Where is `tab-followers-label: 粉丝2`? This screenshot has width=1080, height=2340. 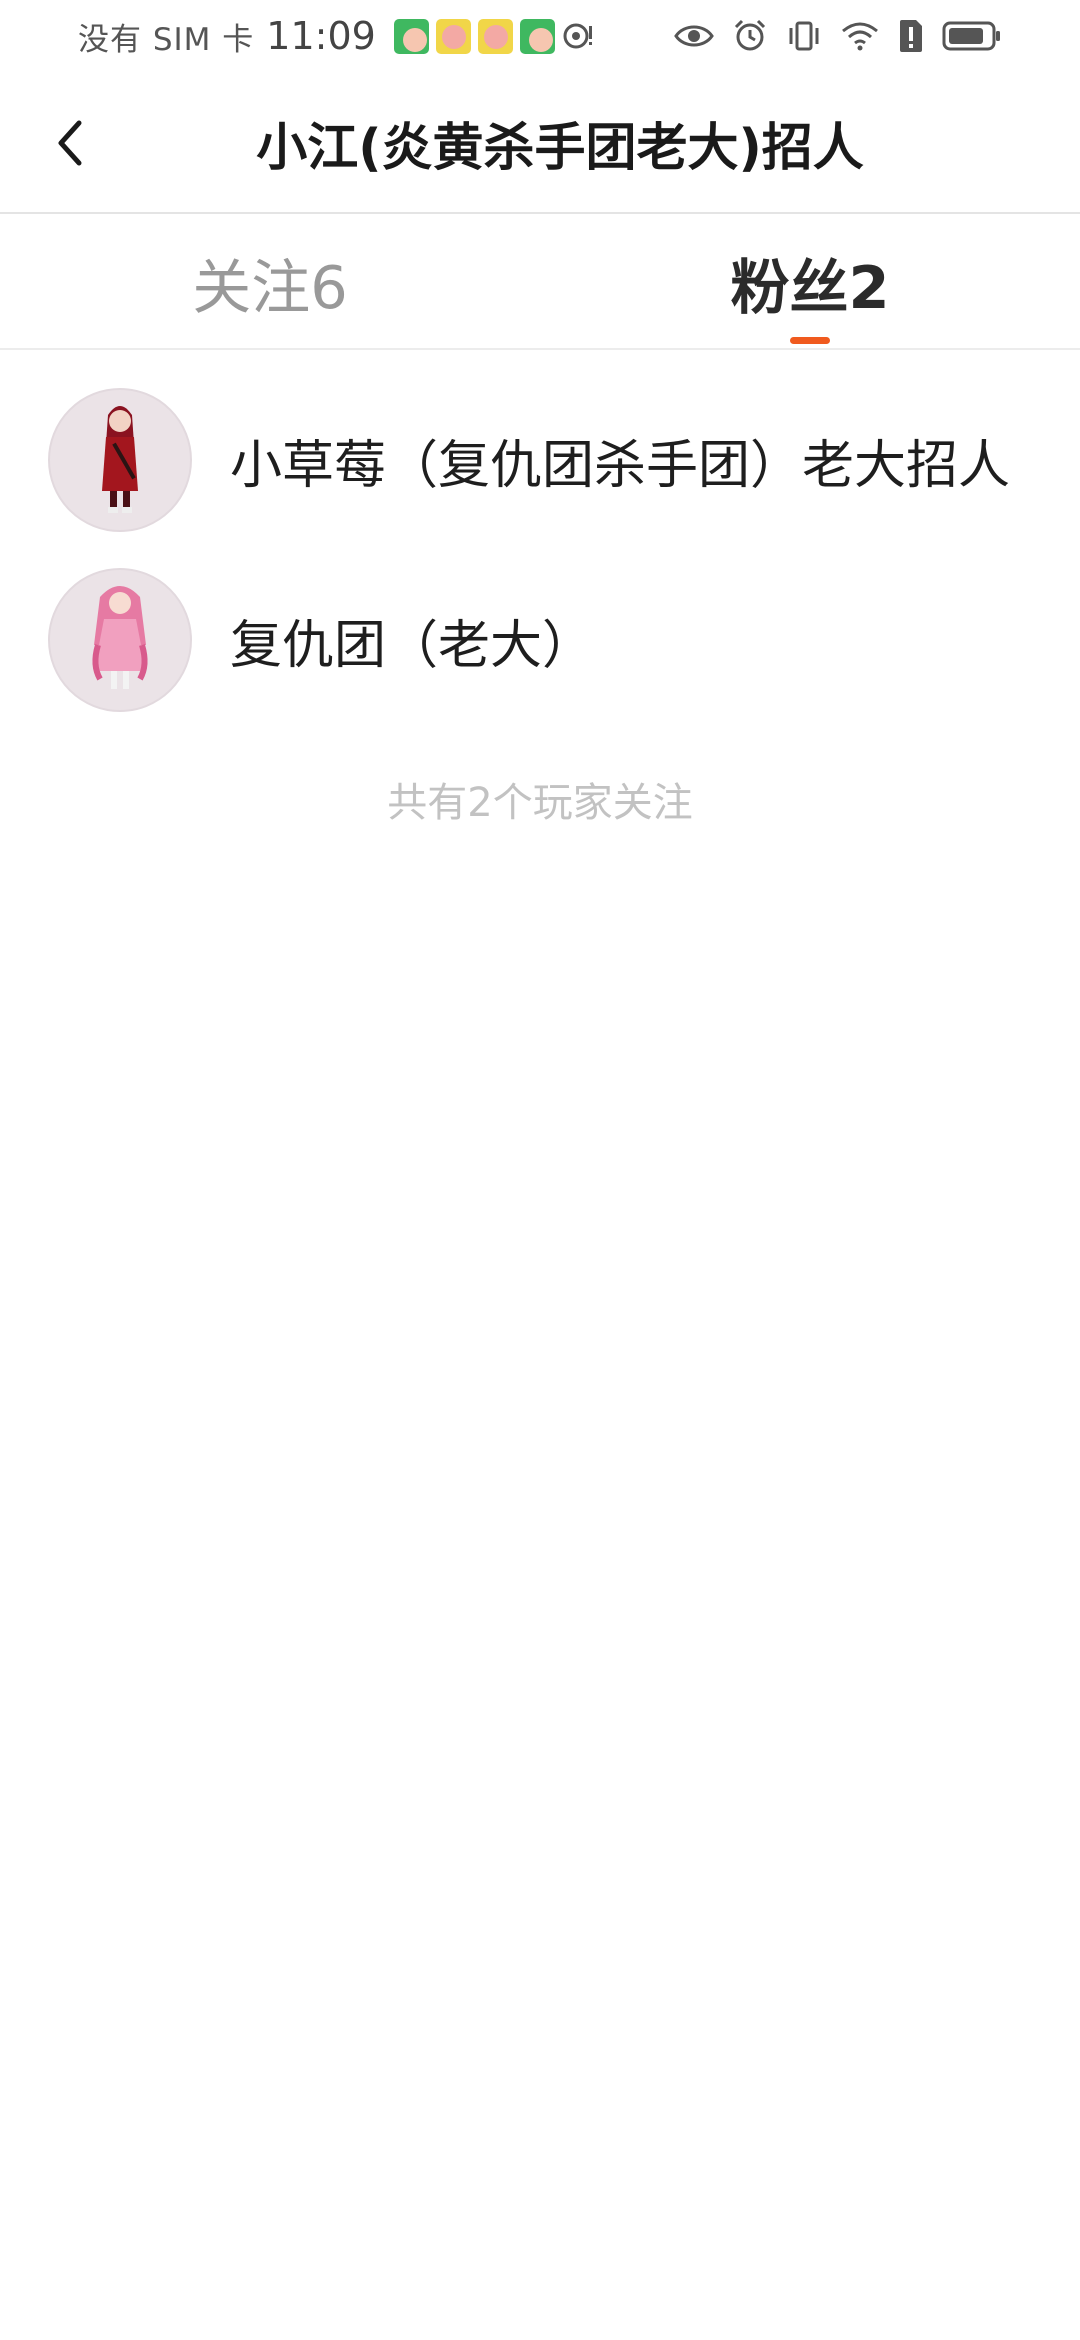
tab-followers-label: 粉丝2 is located at coordinates (810, 287).